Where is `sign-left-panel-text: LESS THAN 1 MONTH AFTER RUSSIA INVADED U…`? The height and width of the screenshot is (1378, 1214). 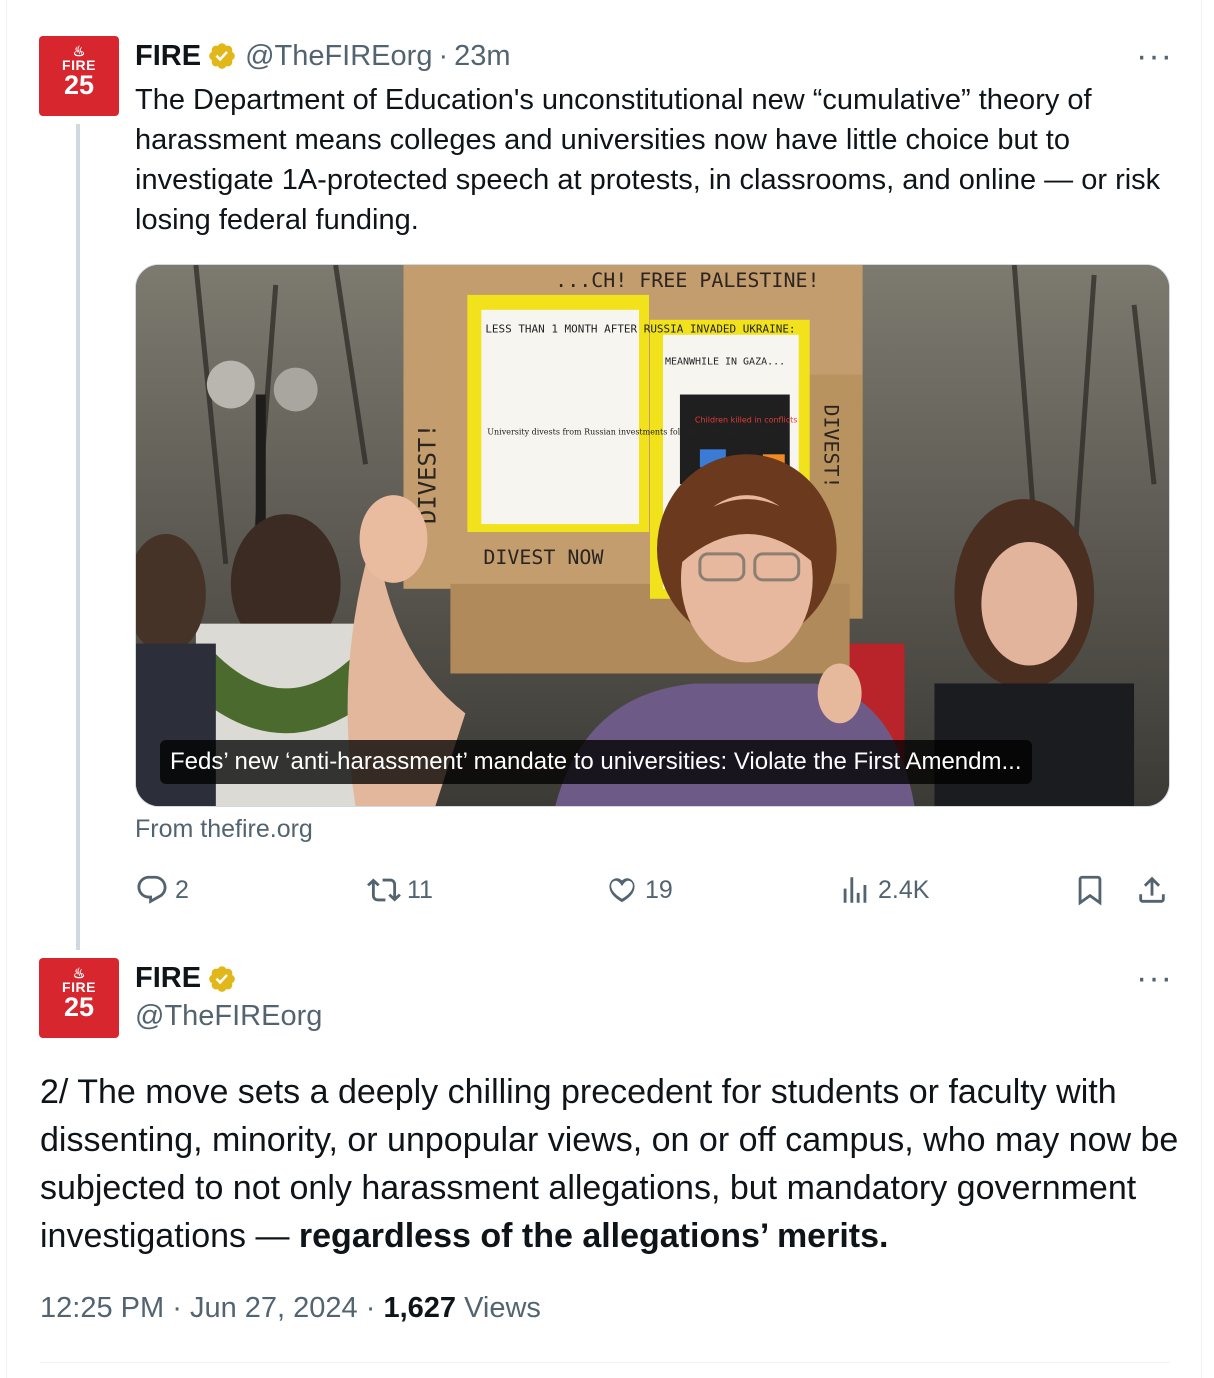 sign-left-panel-text: LESS THAN 1 MONTH AFTER RUSSIA INVADED U… is located at coordinates (640, 329).